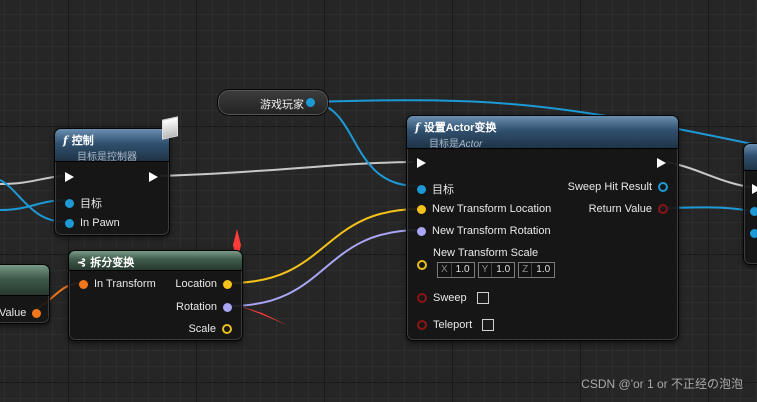 The image size is (757, 402). I want to click on game-player-variable-node: 游戏玩家, so click(273, 102).